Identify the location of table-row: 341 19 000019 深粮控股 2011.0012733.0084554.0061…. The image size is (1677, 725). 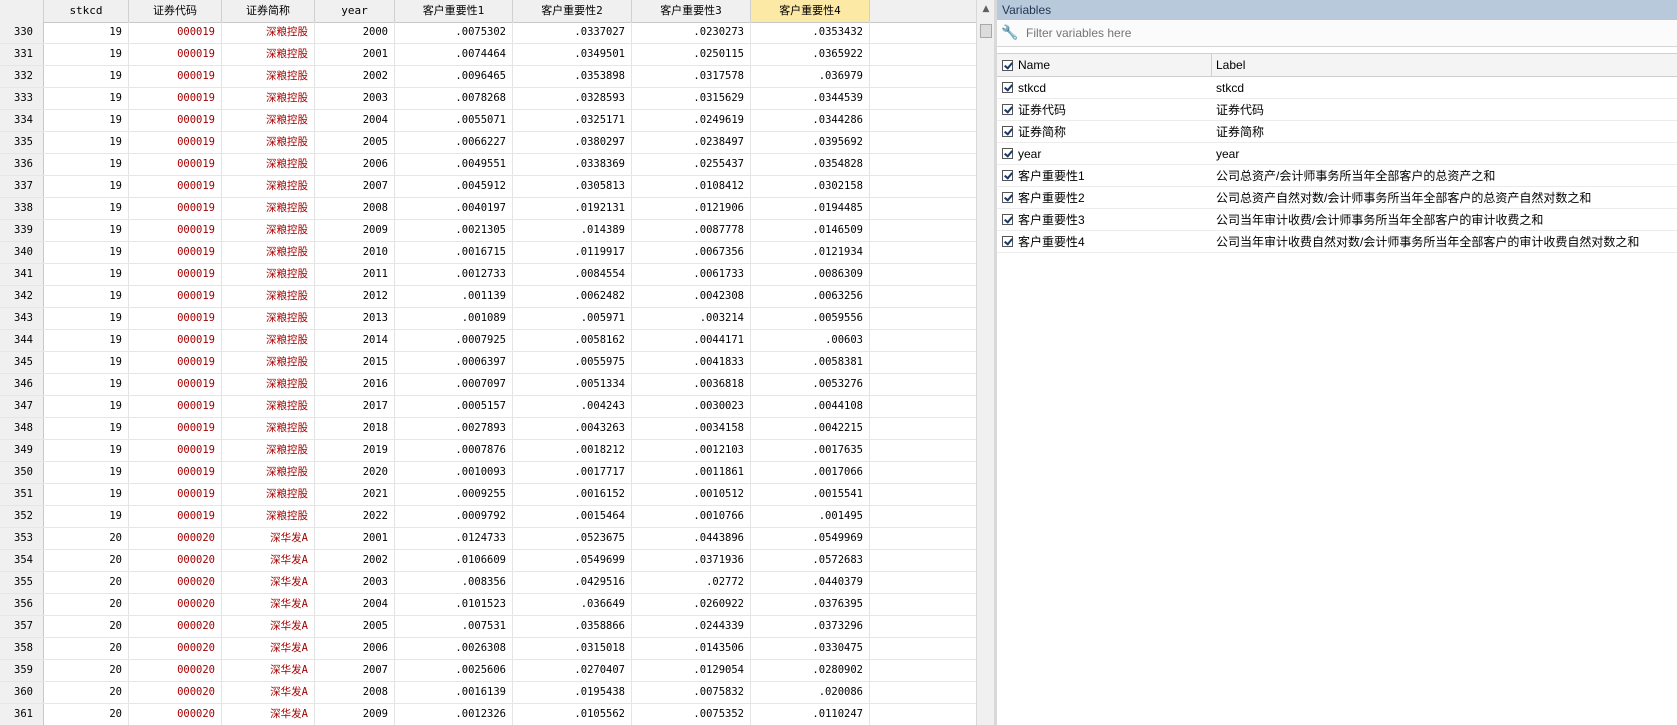
(489, 275).